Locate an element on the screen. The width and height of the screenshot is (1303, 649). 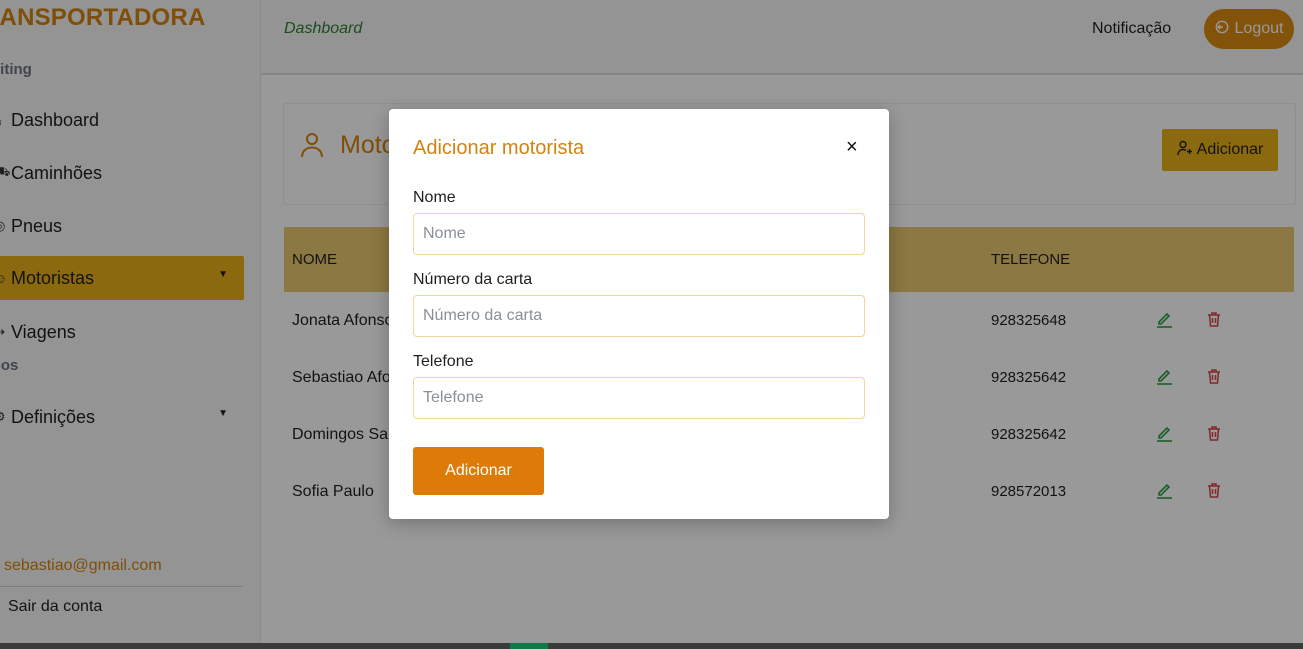
nome-label: Nome is located at coordinates (434, 197).